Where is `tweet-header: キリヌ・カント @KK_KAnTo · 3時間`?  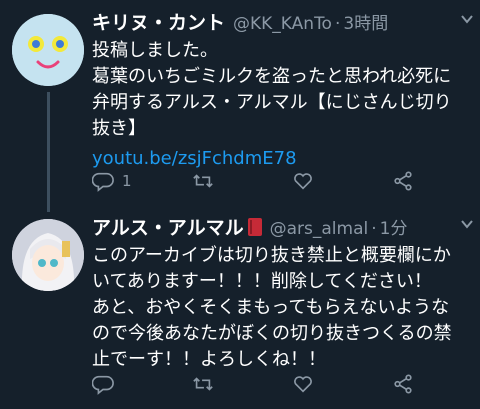
tweet-header: キリヌ・カント @KK_KAnTo · 3時間 is located at coordinates (281, 23).